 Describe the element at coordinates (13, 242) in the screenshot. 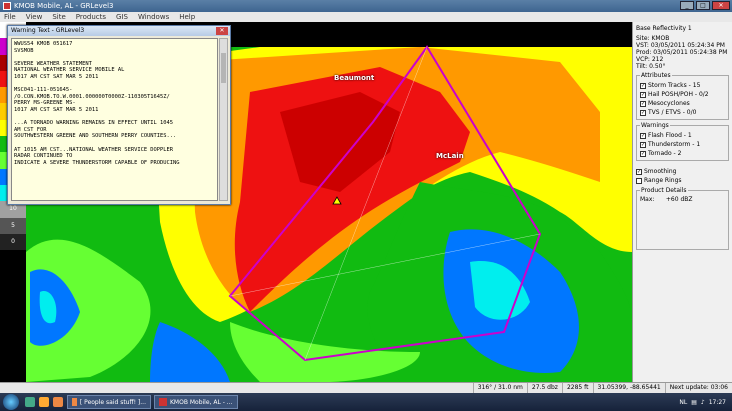

I see `legend-cell: 0` at that location.